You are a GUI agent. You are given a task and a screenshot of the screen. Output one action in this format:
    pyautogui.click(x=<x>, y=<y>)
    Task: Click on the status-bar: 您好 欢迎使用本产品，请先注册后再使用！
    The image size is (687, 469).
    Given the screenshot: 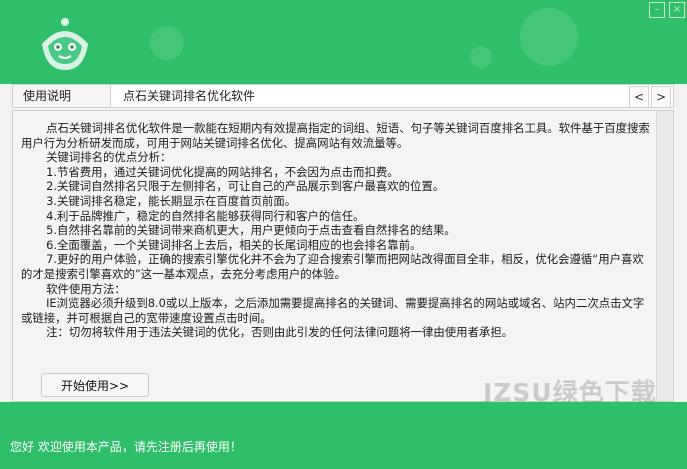 What is the action you would take?
    pyautogui.click(x=343, y=435)
    